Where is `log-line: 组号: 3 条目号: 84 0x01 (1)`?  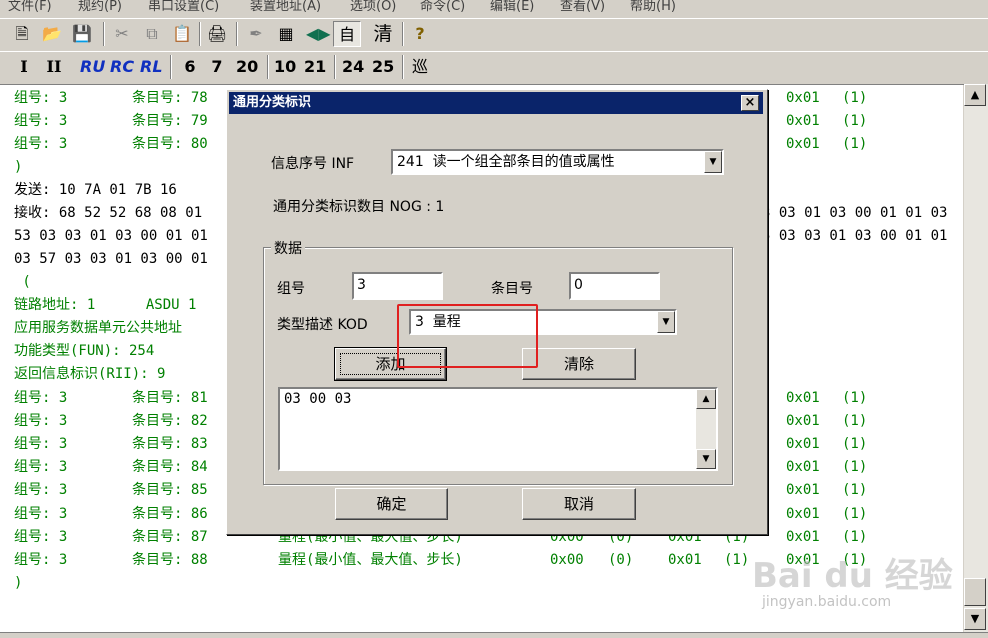 log-line: 组号: 3 条目号: 84 0x01 (1) is located at coordinates (441, 467).